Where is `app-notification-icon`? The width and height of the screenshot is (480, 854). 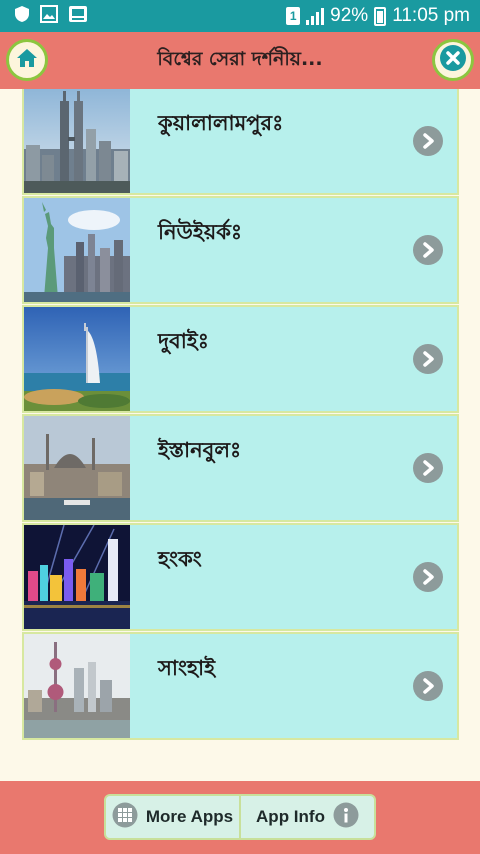
app-notification-icon is located at coordinates (78, 16).